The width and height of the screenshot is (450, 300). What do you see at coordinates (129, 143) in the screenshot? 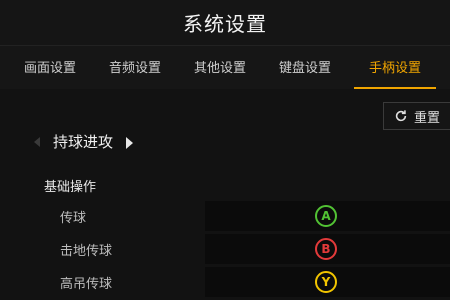
I see `next-preset-arrow-icon` at bounding box center [129, 143].